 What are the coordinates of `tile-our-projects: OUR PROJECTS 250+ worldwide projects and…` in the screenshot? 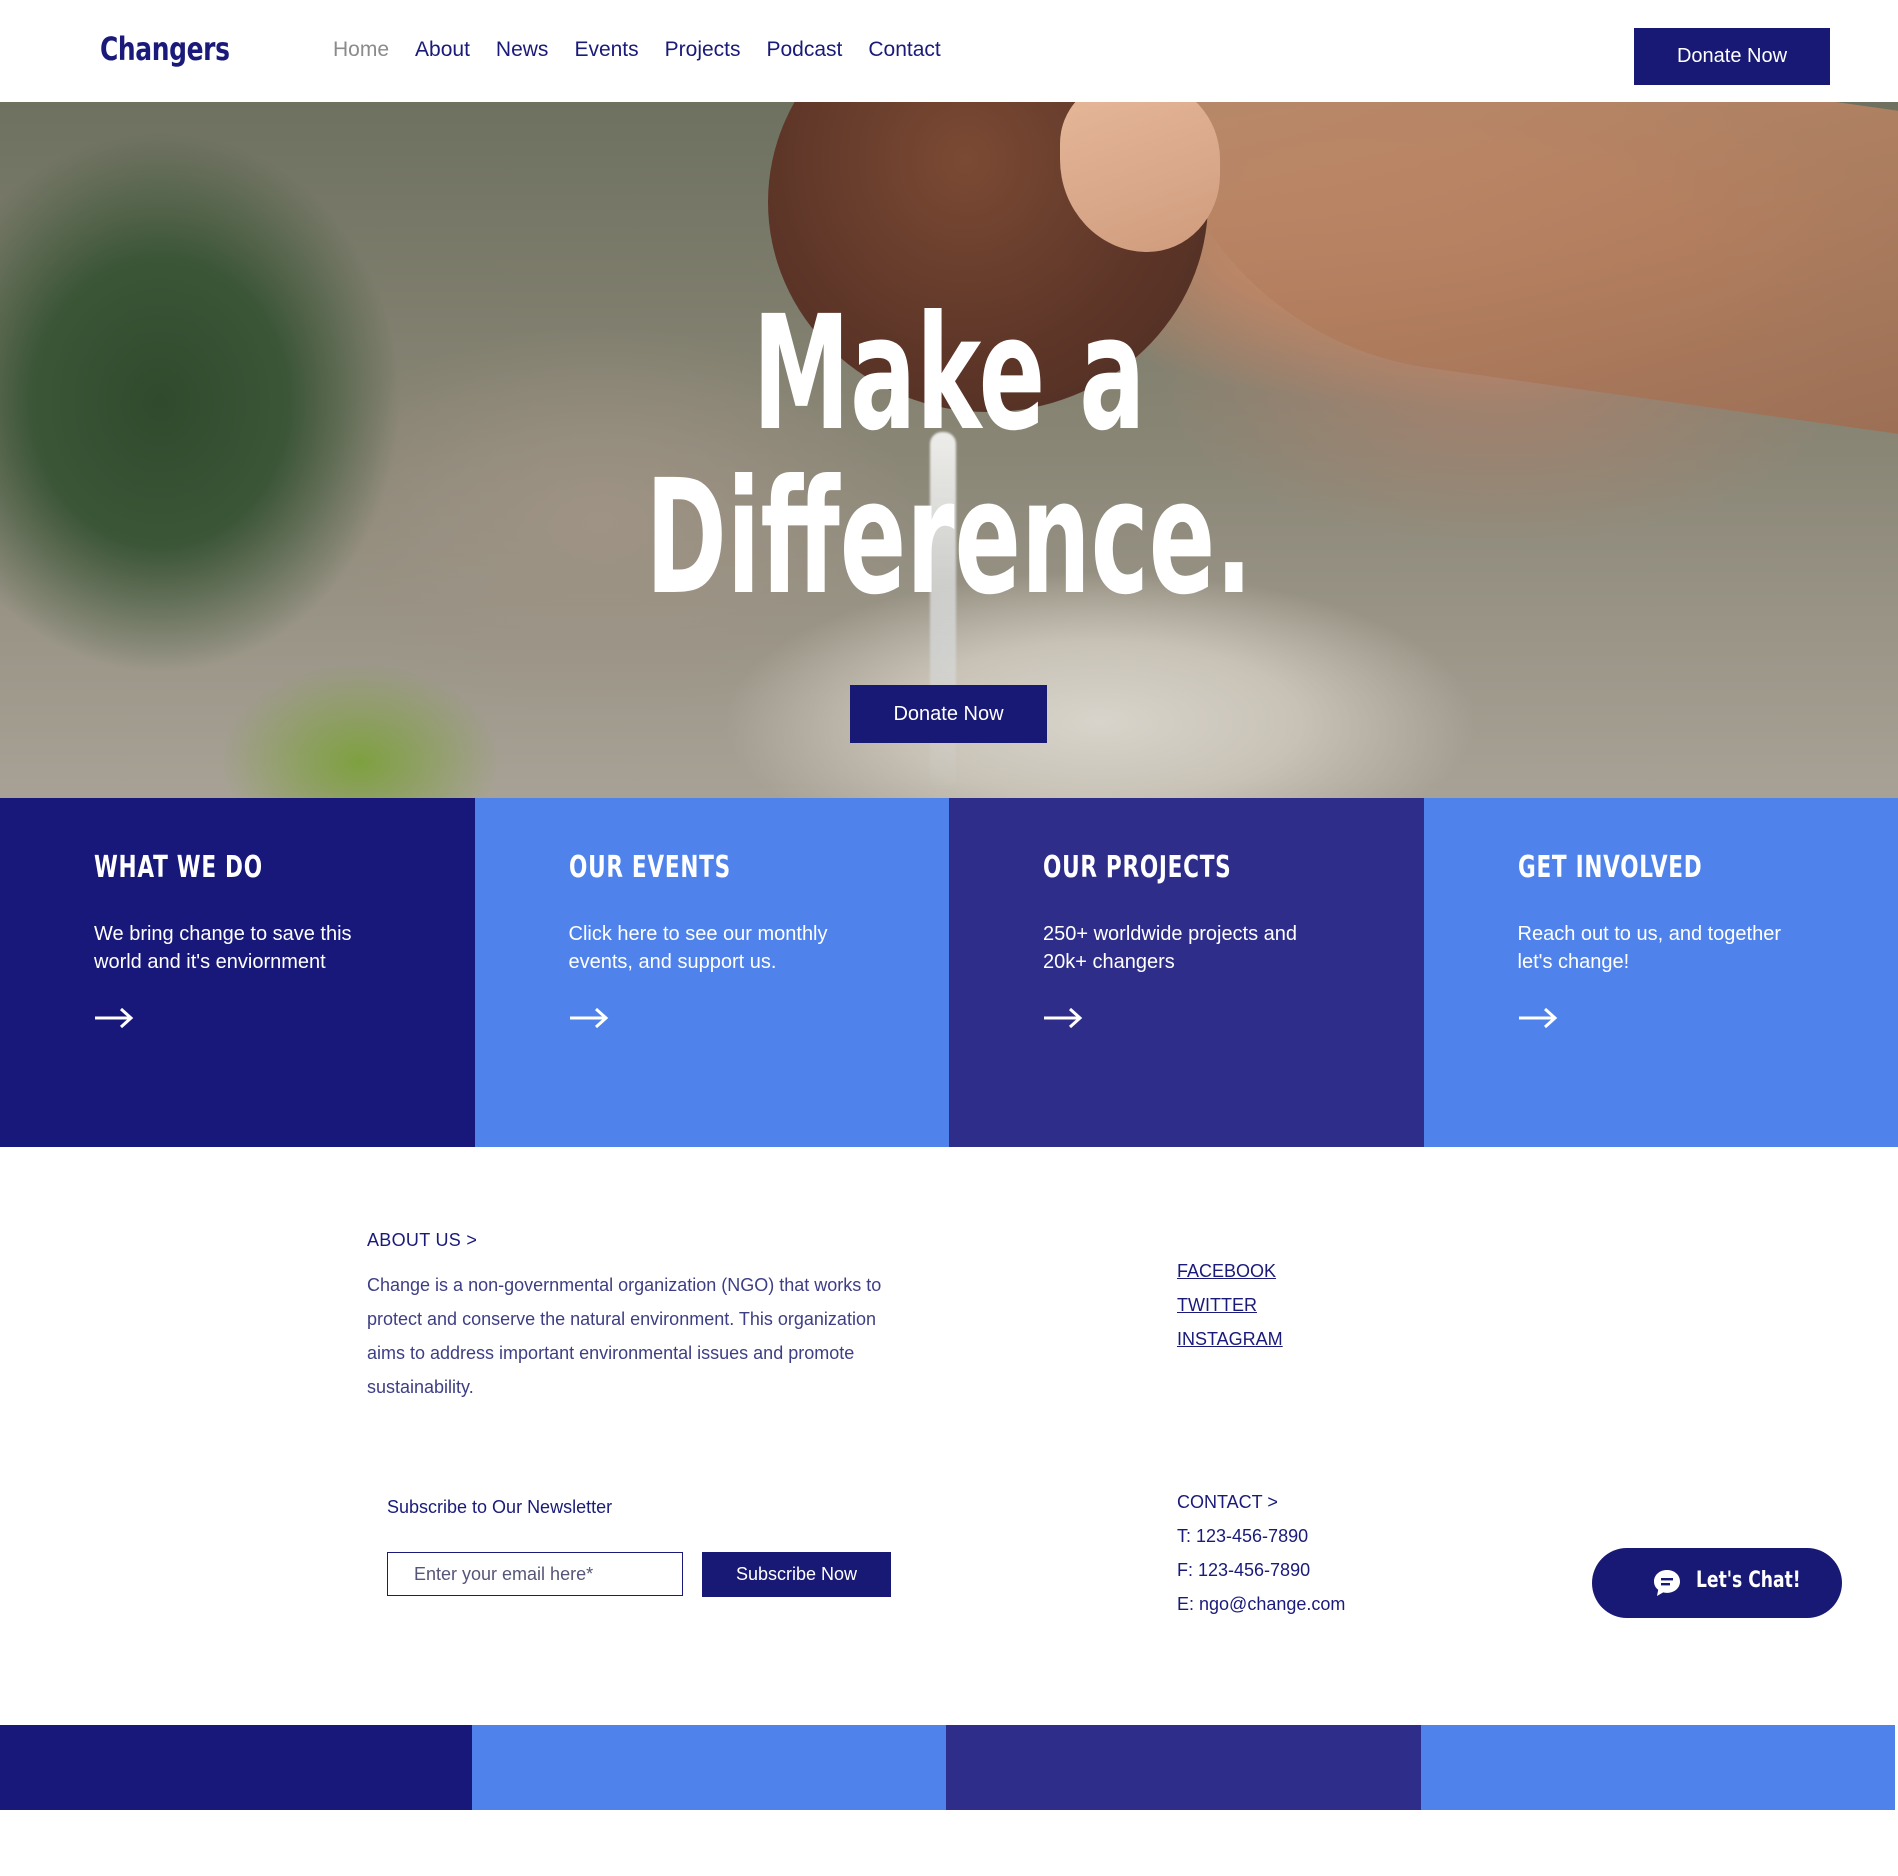 It's located at (1186, 972).